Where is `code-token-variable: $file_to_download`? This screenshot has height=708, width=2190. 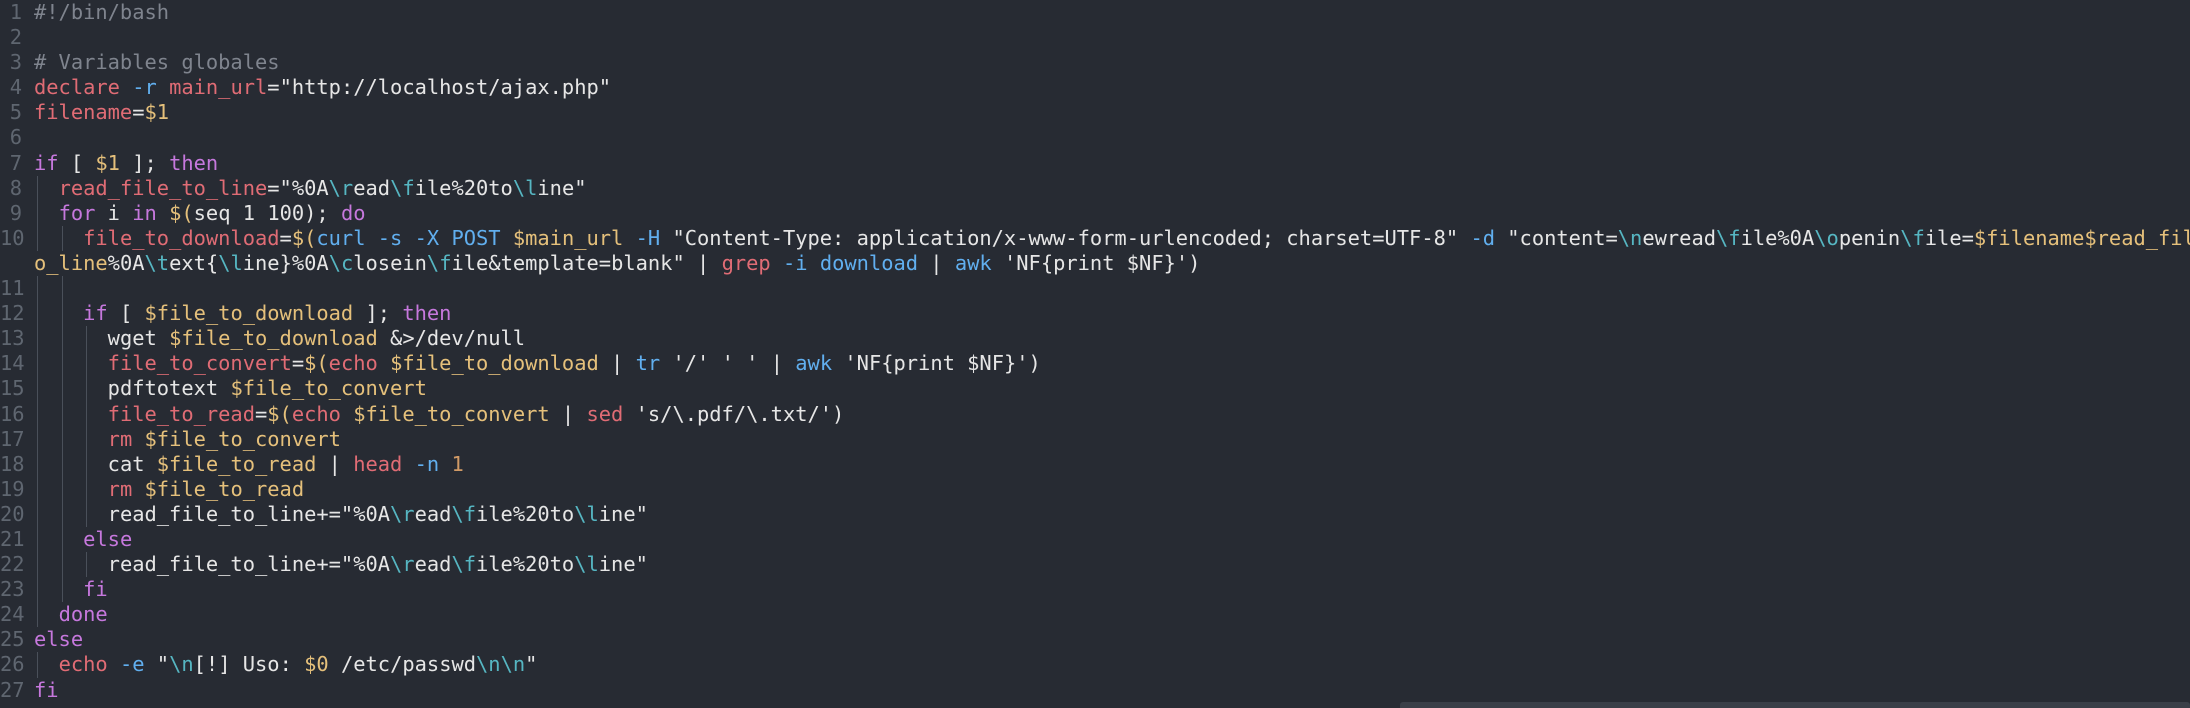 code-token-variable: $file_to_download is located at coordinates (249, 313).